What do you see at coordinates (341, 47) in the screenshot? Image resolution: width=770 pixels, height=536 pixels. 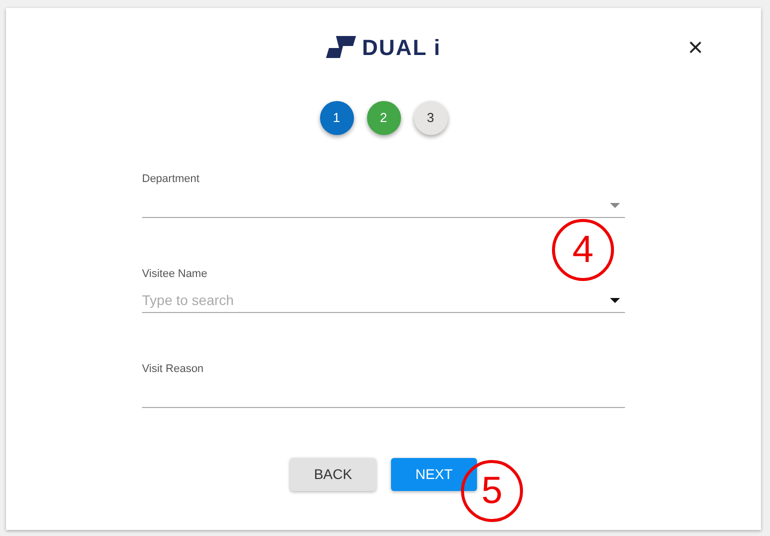 I see `logo-icon` at bounding box center [341, 47].